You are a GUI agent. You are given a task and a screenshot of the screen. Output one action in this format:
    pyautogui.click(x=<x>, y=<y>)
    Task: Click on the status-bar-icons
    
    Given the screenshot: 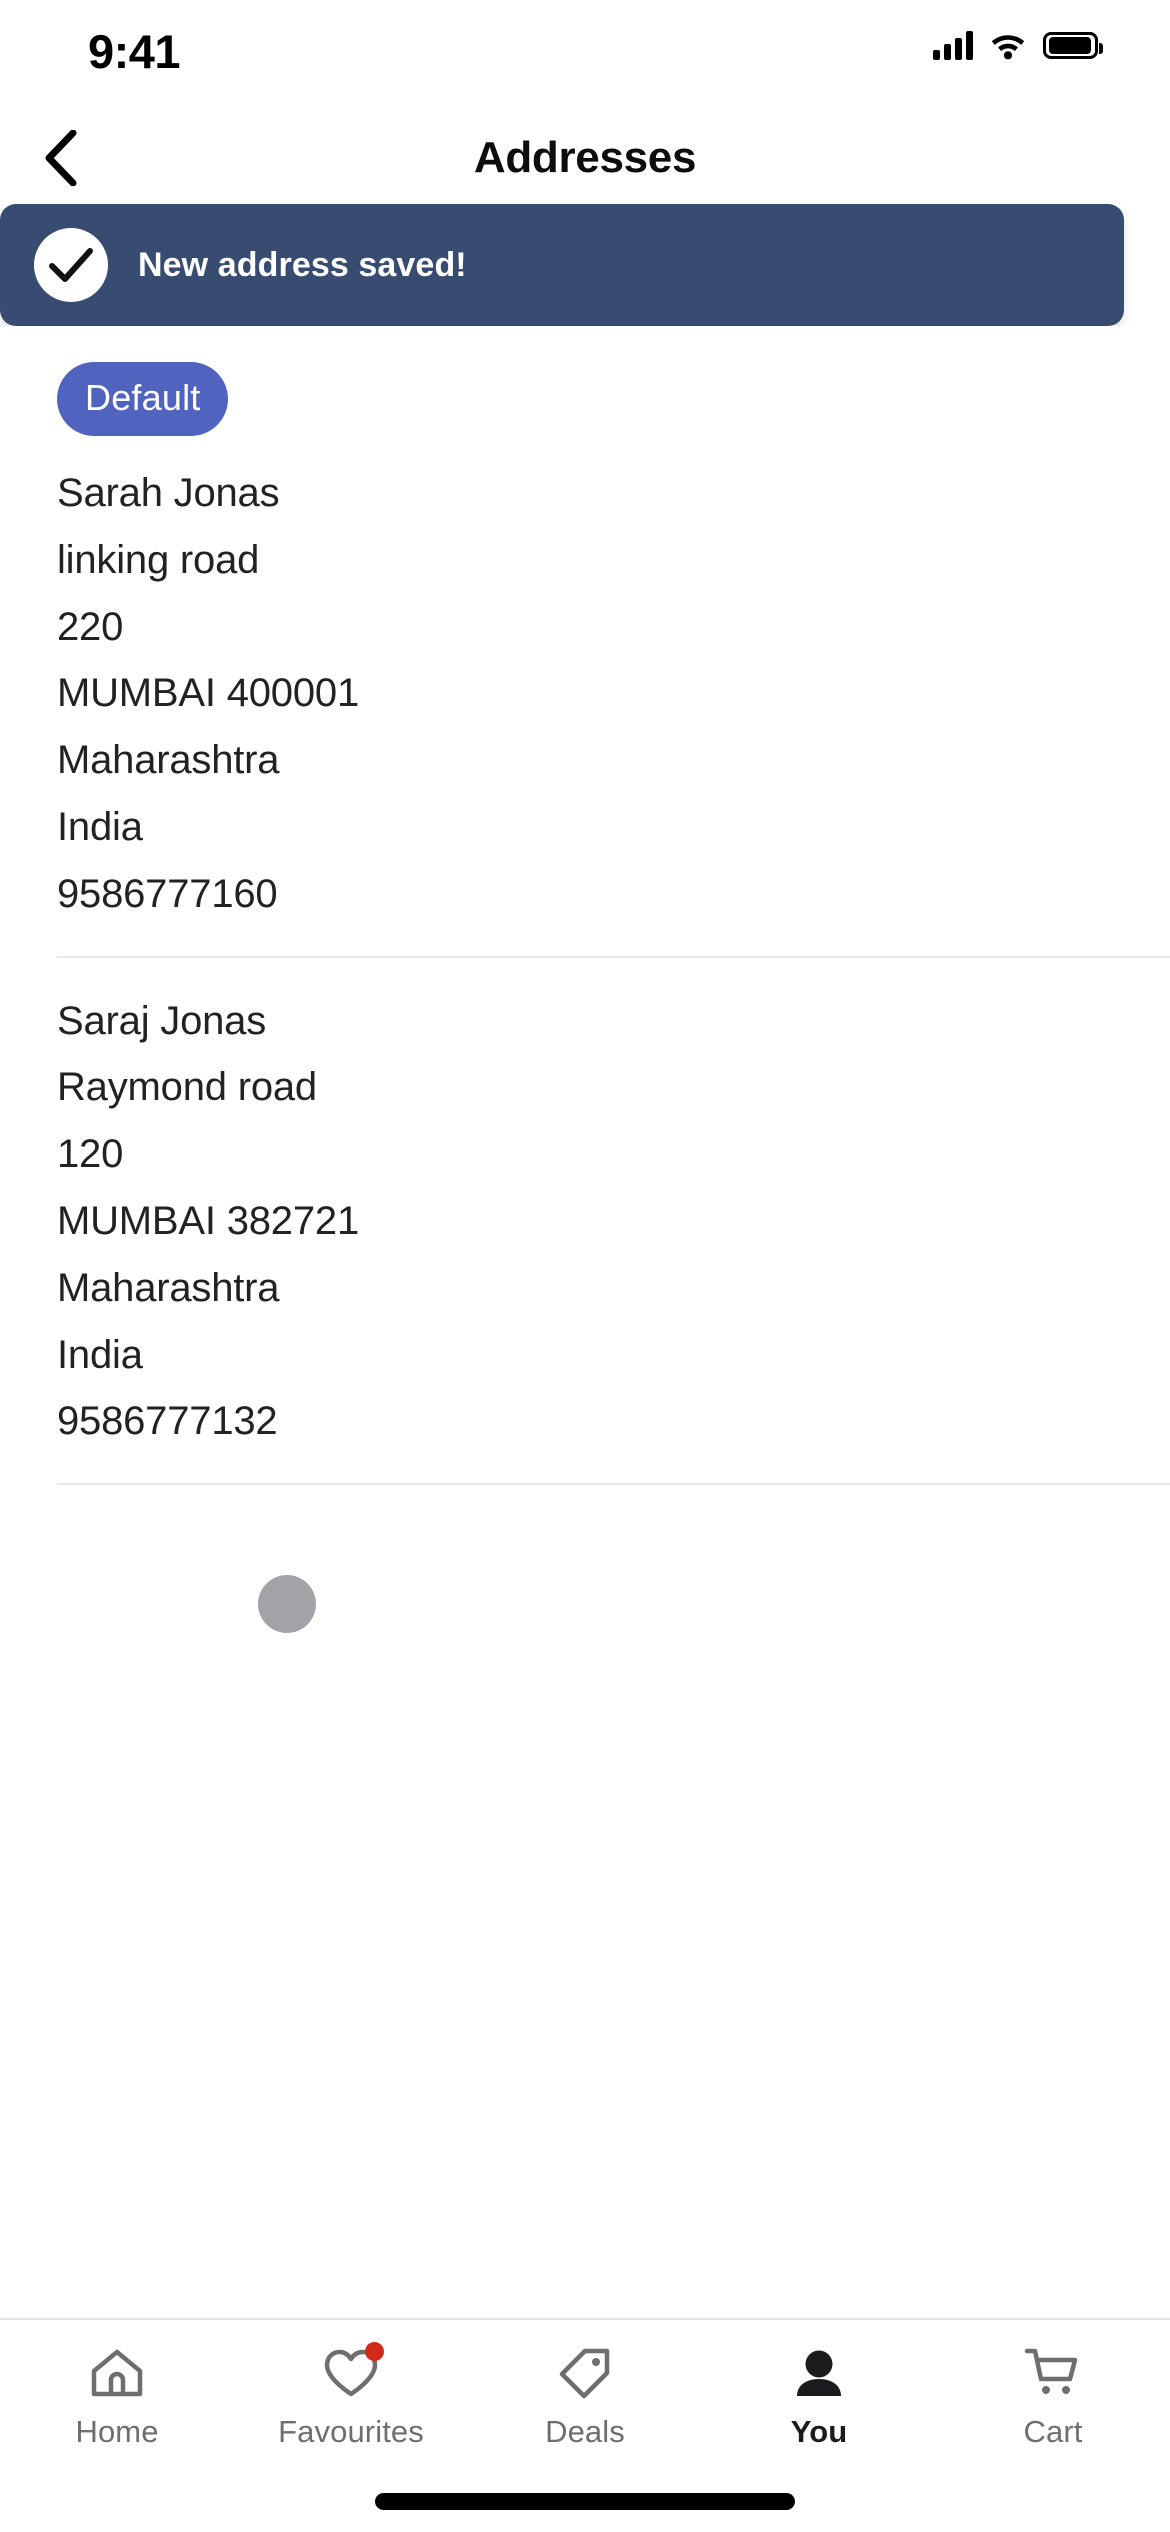 What is the action you would take?
    pyautogui.click(x=1018, y=45)
    